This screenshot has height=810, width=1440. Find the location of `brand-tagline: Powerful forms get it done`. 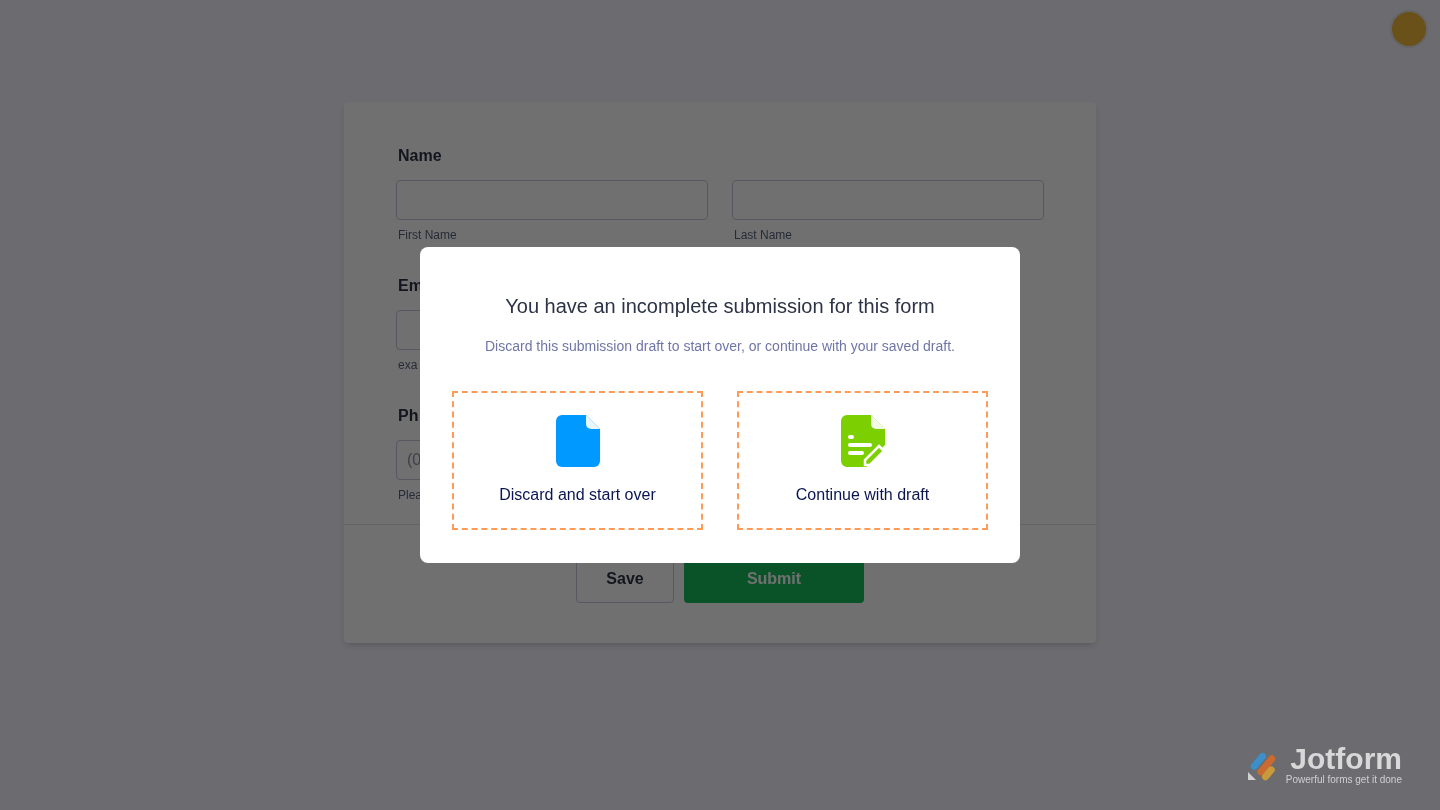

brand-tagline: Powerful forms get it done is located at coordinates (1343, 779).